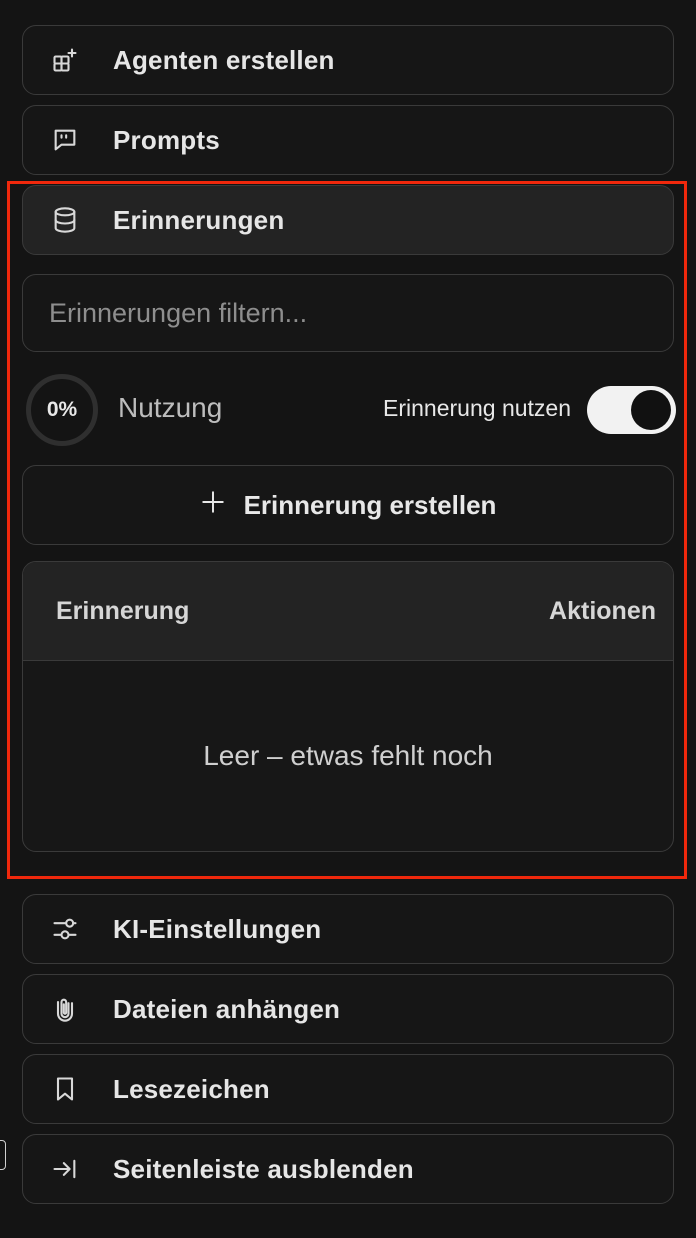 This screenshot has height=1238, width=696. I want to click on table-empty-state: Leer – etwas fehlt noch, so click(348, 755).